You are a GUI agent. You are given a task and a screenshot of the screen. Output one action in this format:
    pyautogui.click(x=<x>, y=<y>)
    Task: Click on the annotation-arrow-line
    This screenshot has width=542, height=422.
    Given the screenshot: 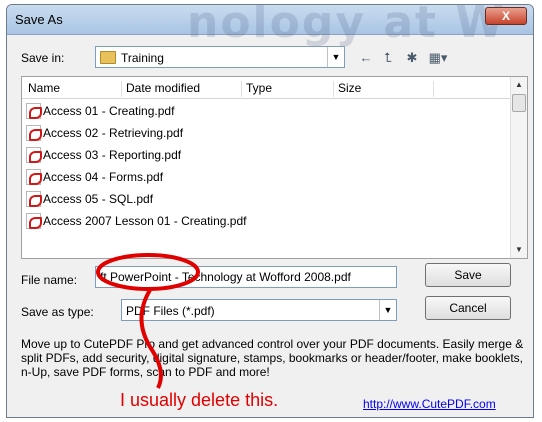 What is the action you would take?
    pyautogui.click(x=151, y=338)
    